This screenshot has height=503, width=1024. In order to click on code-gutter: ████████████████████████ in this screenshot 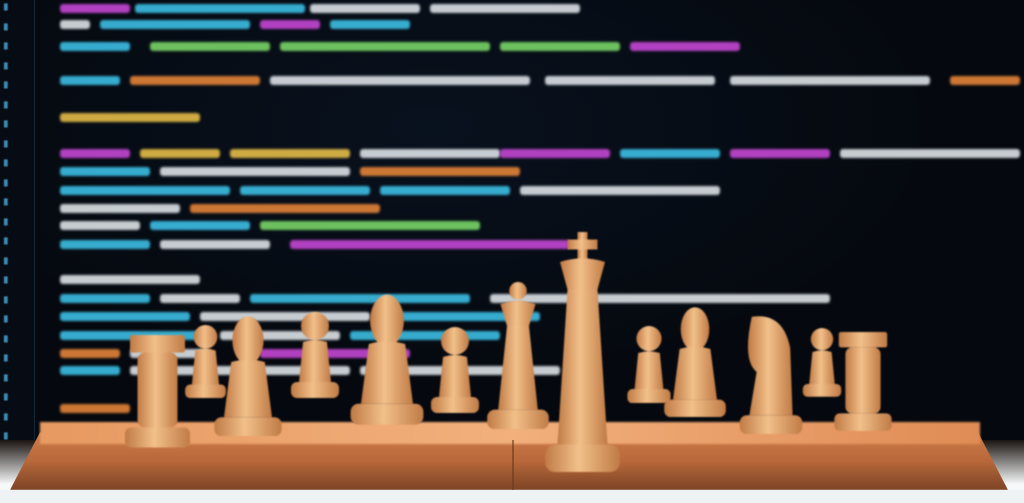, I will do `click(17, 235)`.